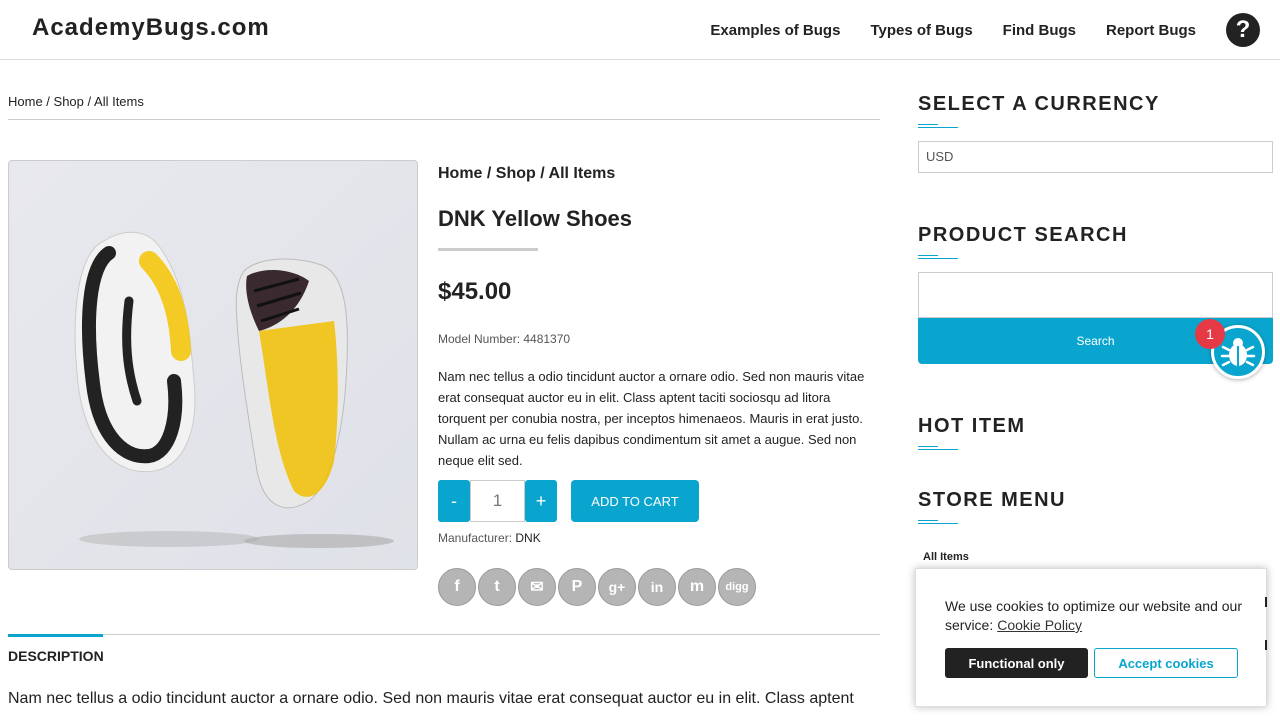  What do you see at coordinates (657, 587) in the screenshot?
I see `linkedin-icon: in` at bounding box center [657, 587].